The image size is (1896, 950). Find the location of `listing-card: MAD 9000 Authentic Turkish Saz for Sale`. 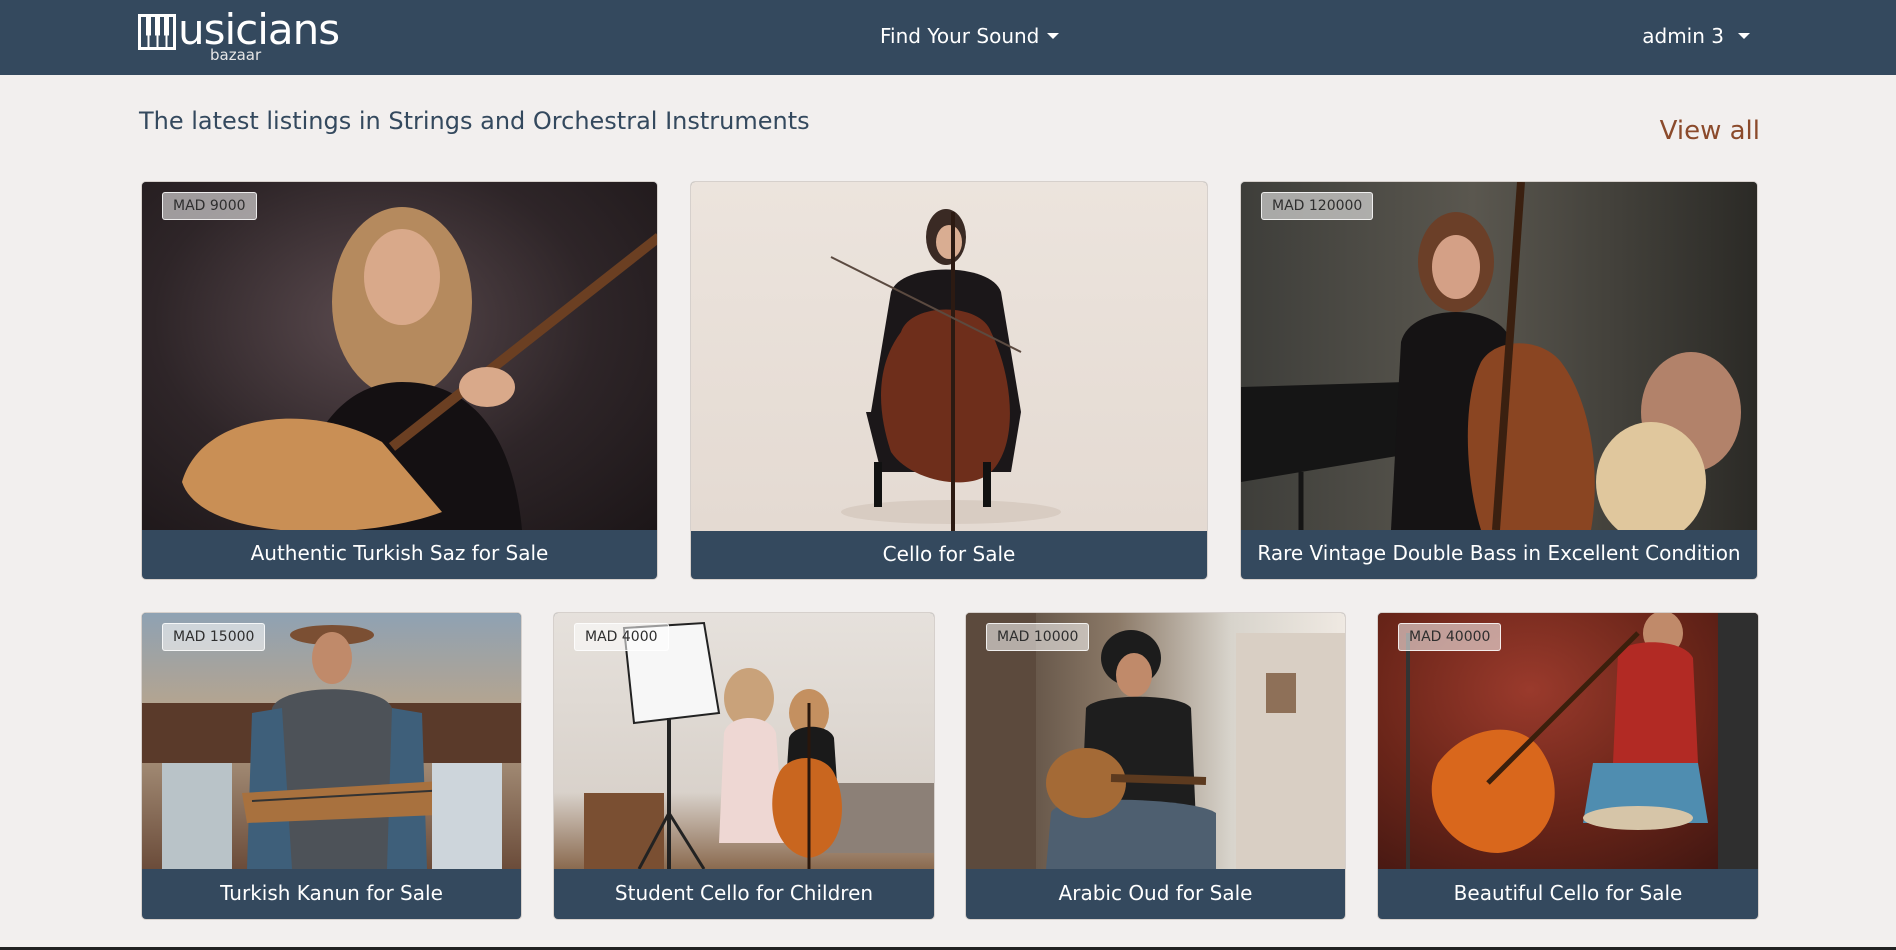

listing-card: MAD 9000 Authentic Turkish Saz for Sale is located at coordinates (399, 380).